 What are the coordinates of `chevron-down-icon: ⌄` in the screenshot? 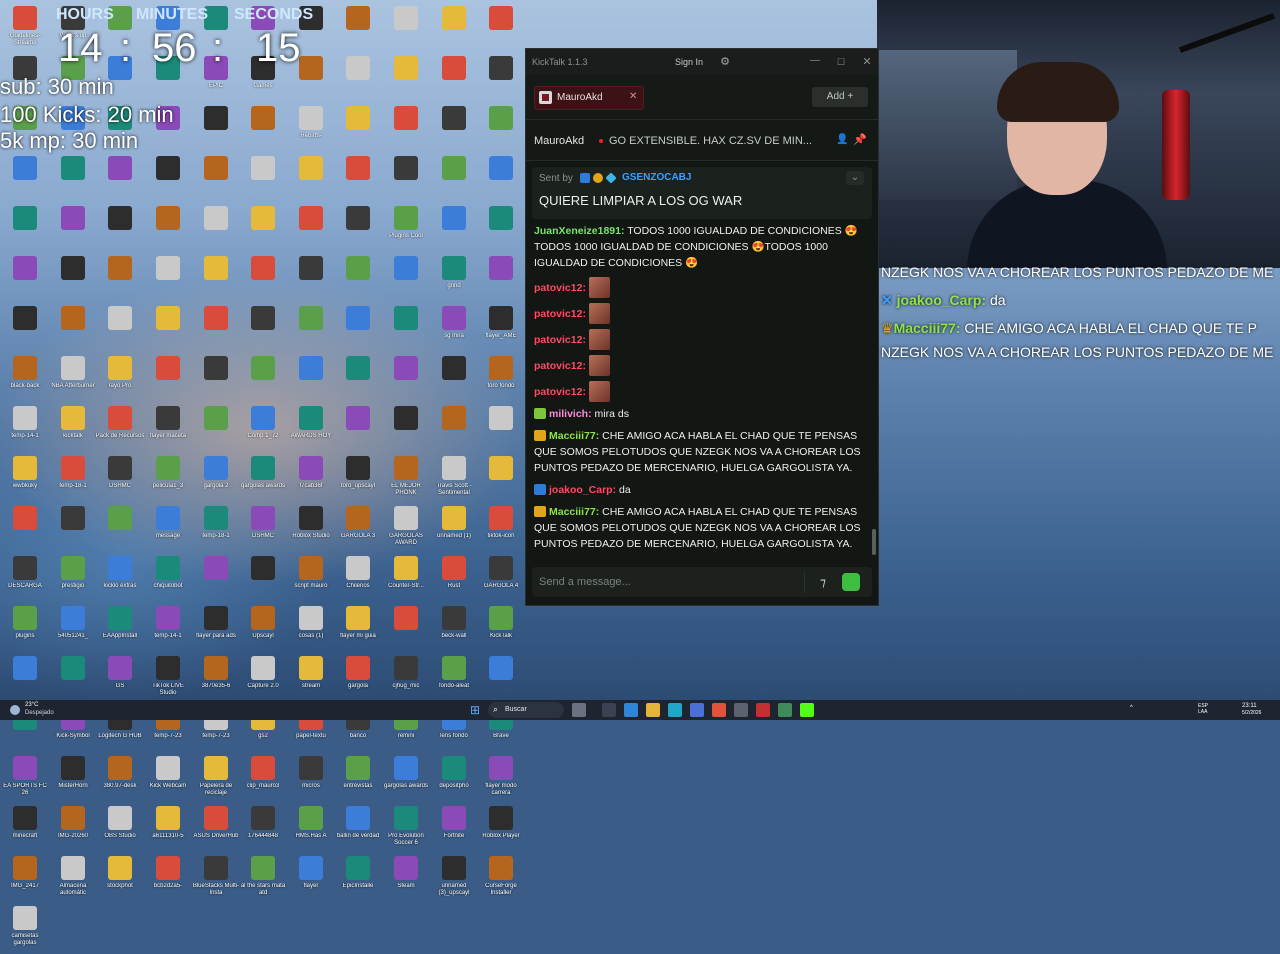 It's located at (855, 178).